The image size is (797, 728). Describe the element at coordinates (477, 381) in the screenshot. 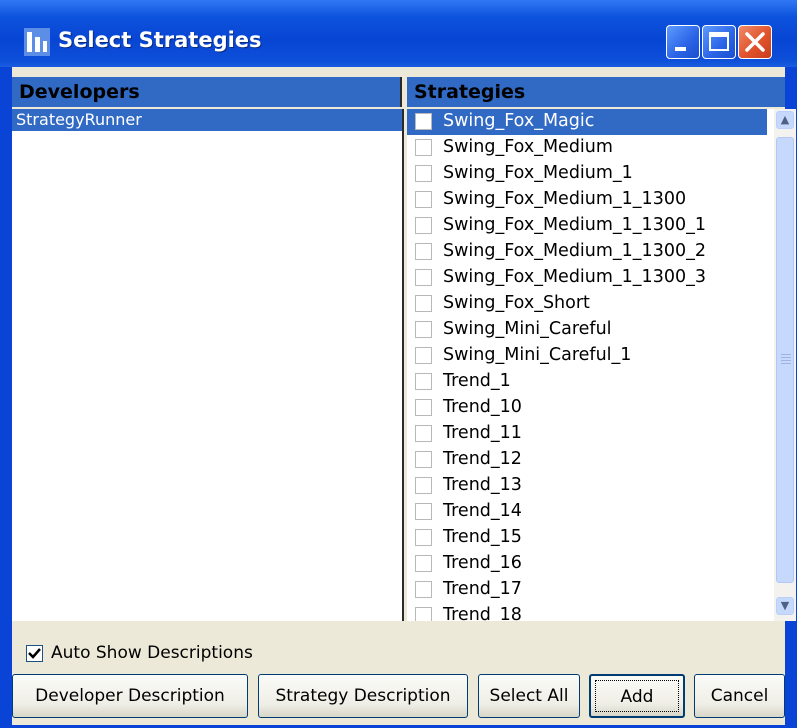

I see `strategy-label: Trend_1` at that location.